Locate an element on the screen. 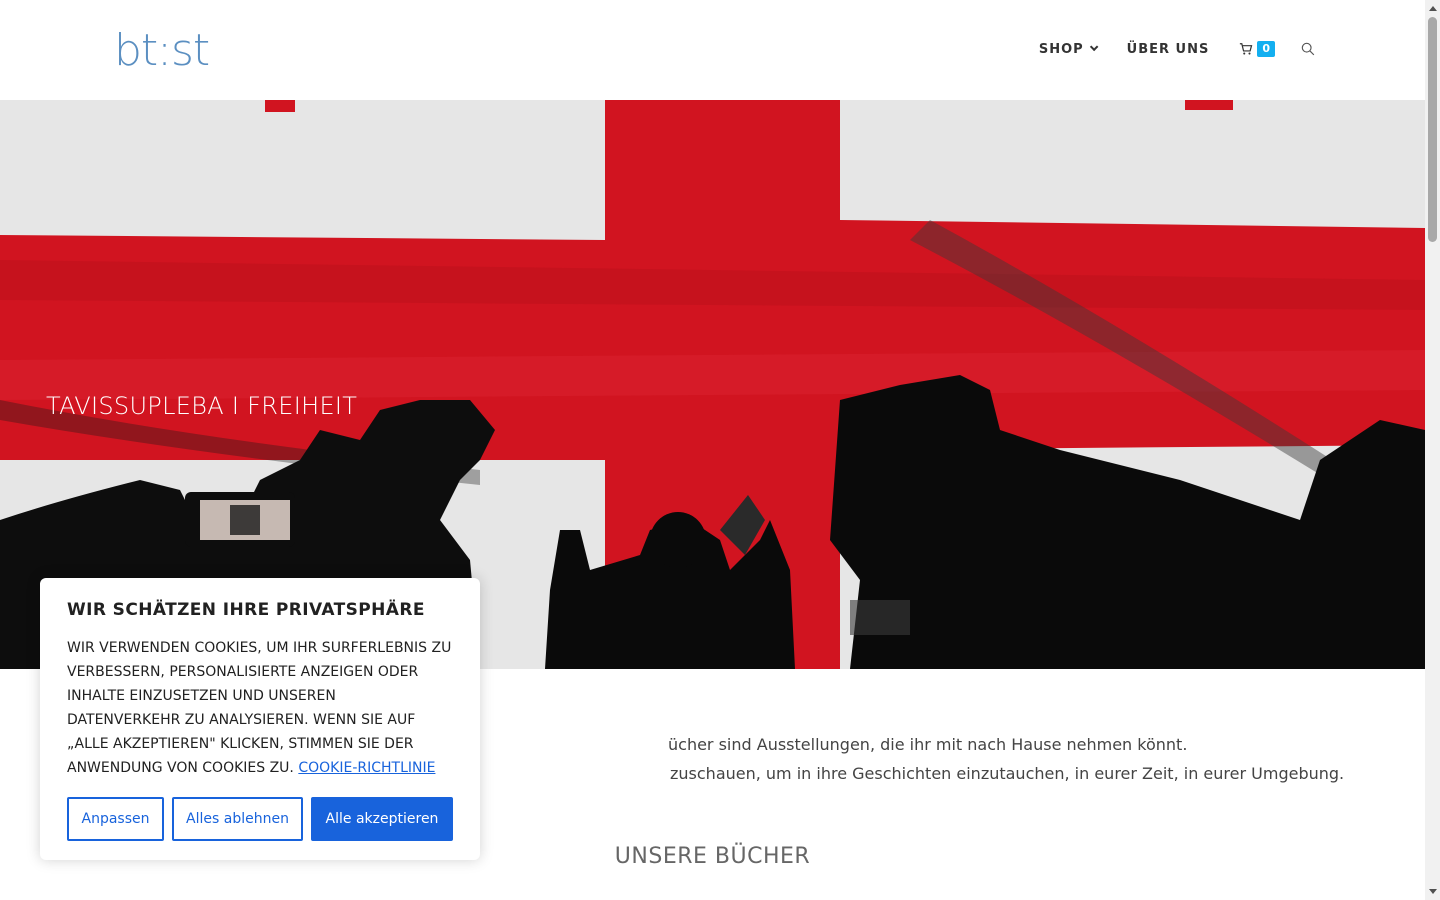 This screenshot has height=900, width=1440. scroll-thumb is located at coordinates (1432, 129).